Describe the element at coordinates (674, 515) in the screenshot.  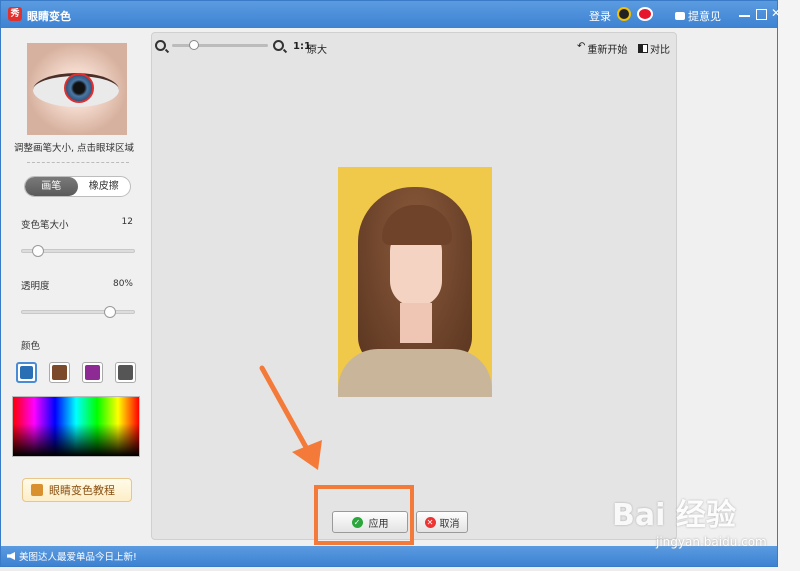
I see `watermark-logo: Bai 经验` at that location.